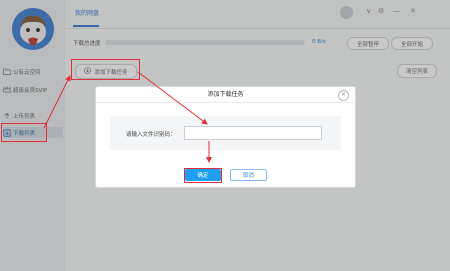 The height and width of the screenshot is (271, 450). Describe the element at coordinates (127, 117) in the screenshot. I see `annotation-arrows` at that location.